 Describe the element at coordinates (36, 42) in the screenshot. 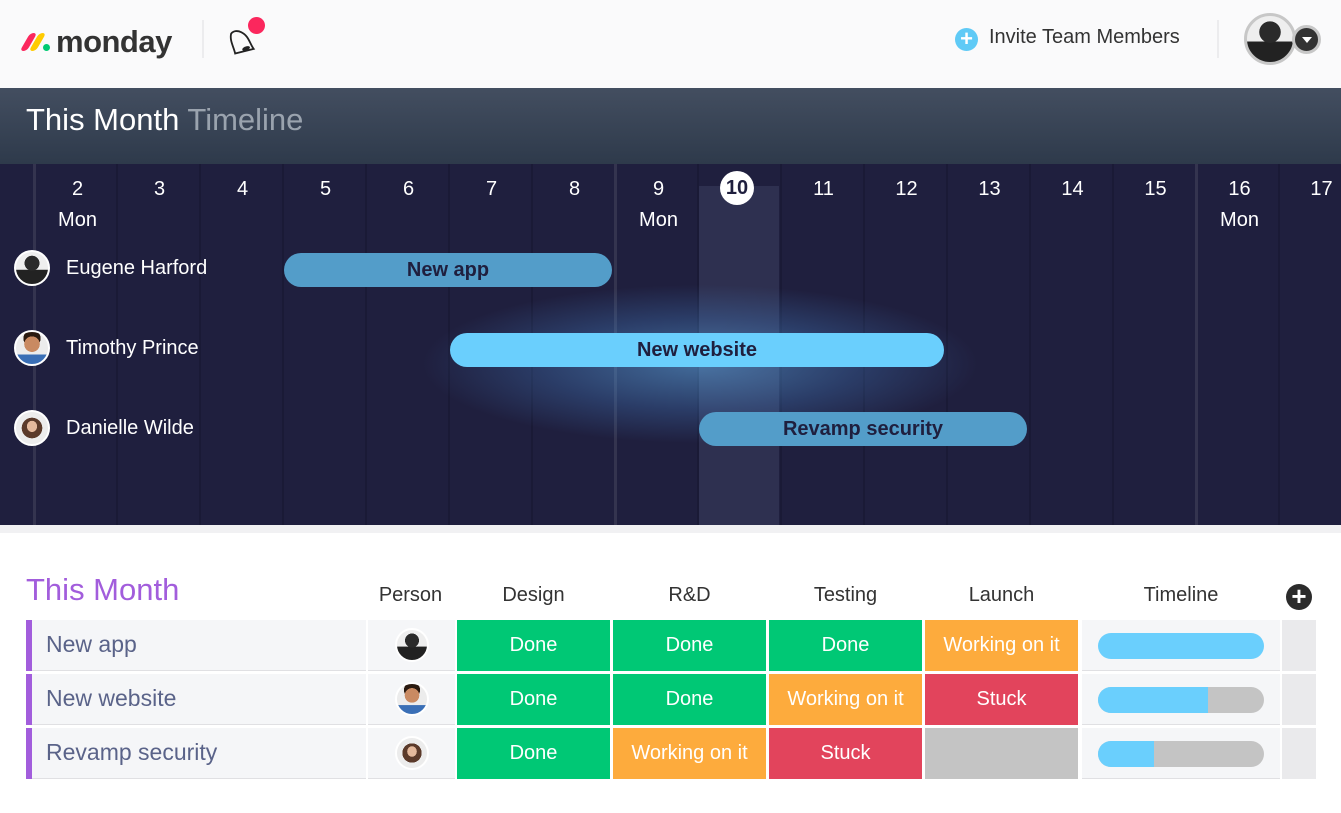

I see `monday-logo-icon` at that location.